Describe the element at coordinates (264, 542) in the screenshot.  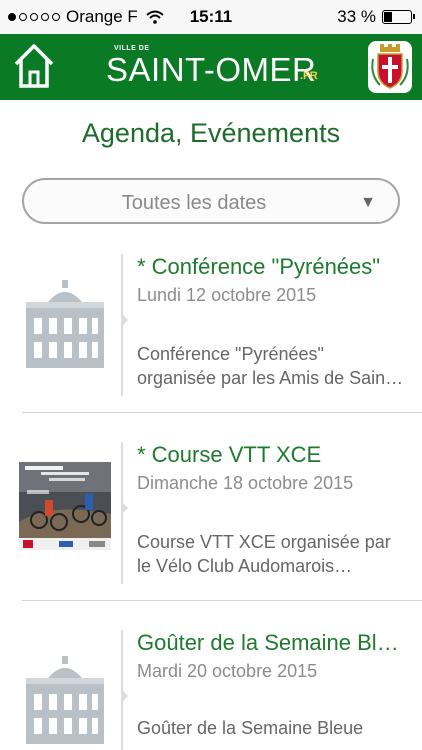
I see `event-description-line: Course VTT XCE organisée par` at that location.